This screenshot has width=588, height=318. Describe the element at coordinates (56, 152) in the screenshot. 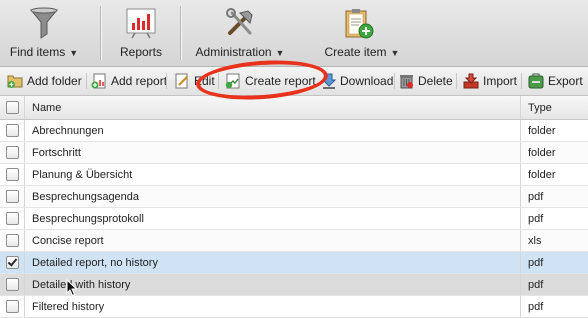

I see `row-name: Fortschritt` at that location.